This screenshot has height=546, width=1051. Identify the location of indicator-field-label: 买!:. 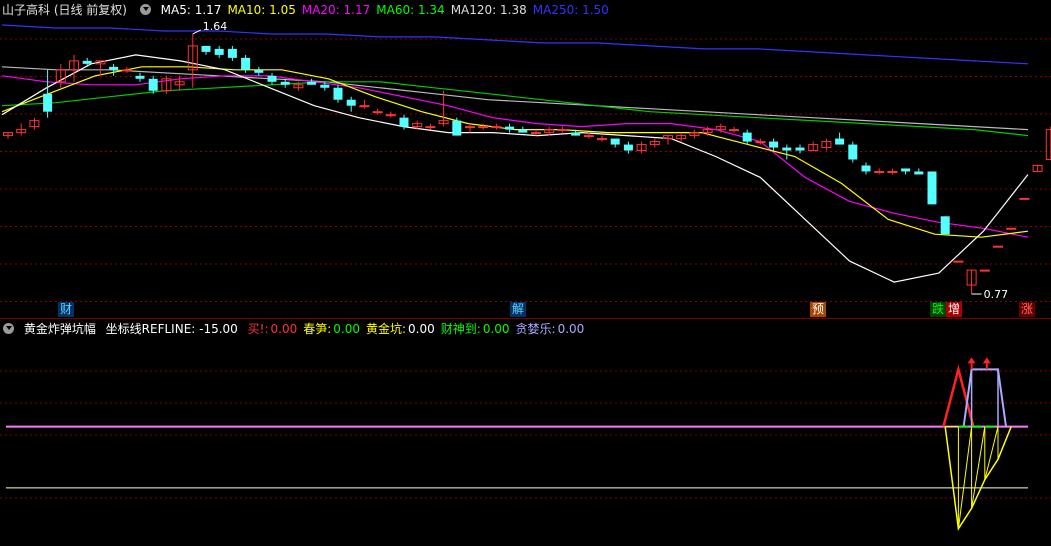
(258, 329).